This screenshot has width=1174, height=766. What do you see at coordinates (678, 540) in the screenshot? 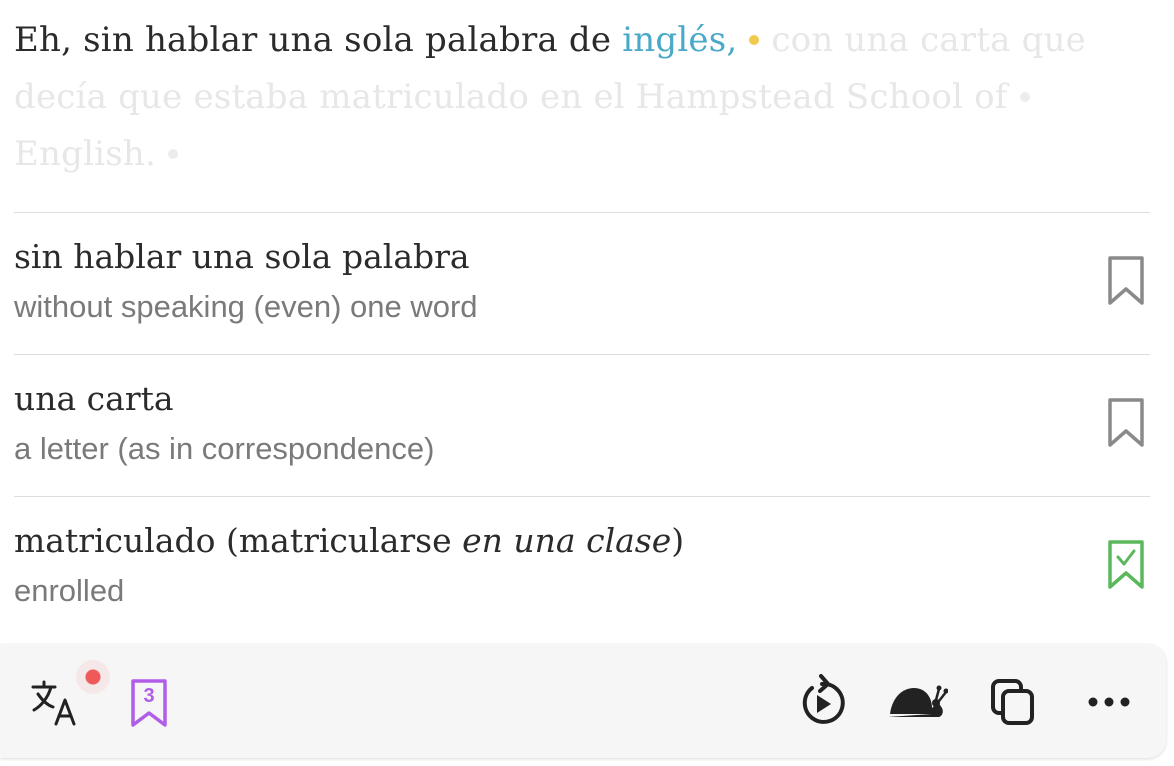
I see `phrase-text-end: )` at bounding box center [678, 540].